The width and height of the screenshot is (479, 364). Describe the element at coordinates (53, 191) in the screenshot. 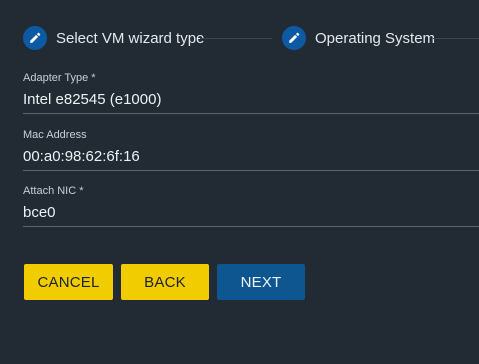

I see `attach-nic-label: Attach NIC *` at that location.